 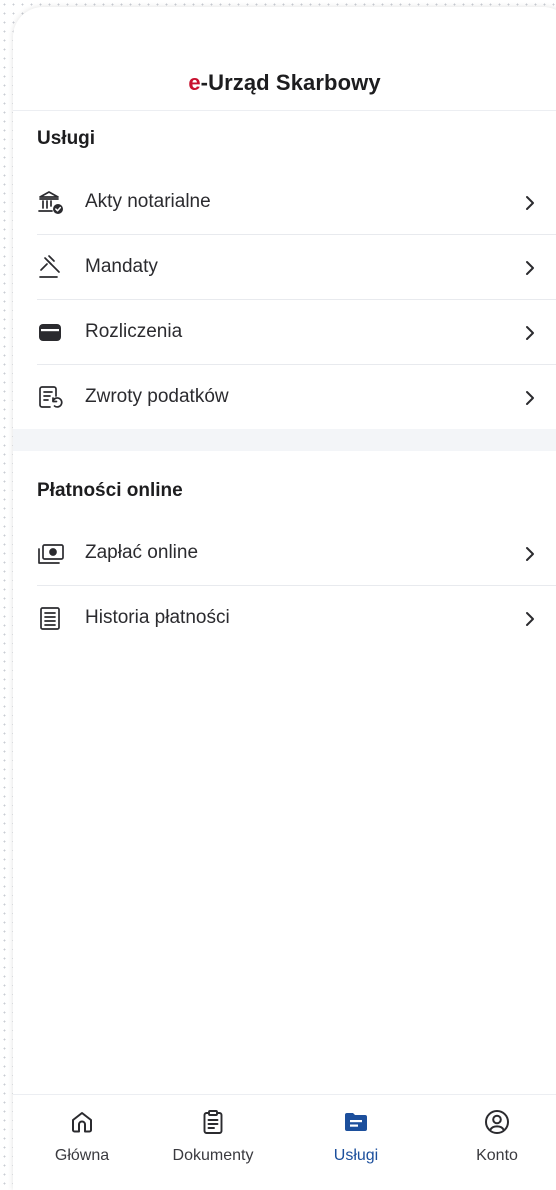 What do you see at coordinates (194, 82) in the screenshot?
I see `app-title-prefix: e` at bounding box center [194, 82].